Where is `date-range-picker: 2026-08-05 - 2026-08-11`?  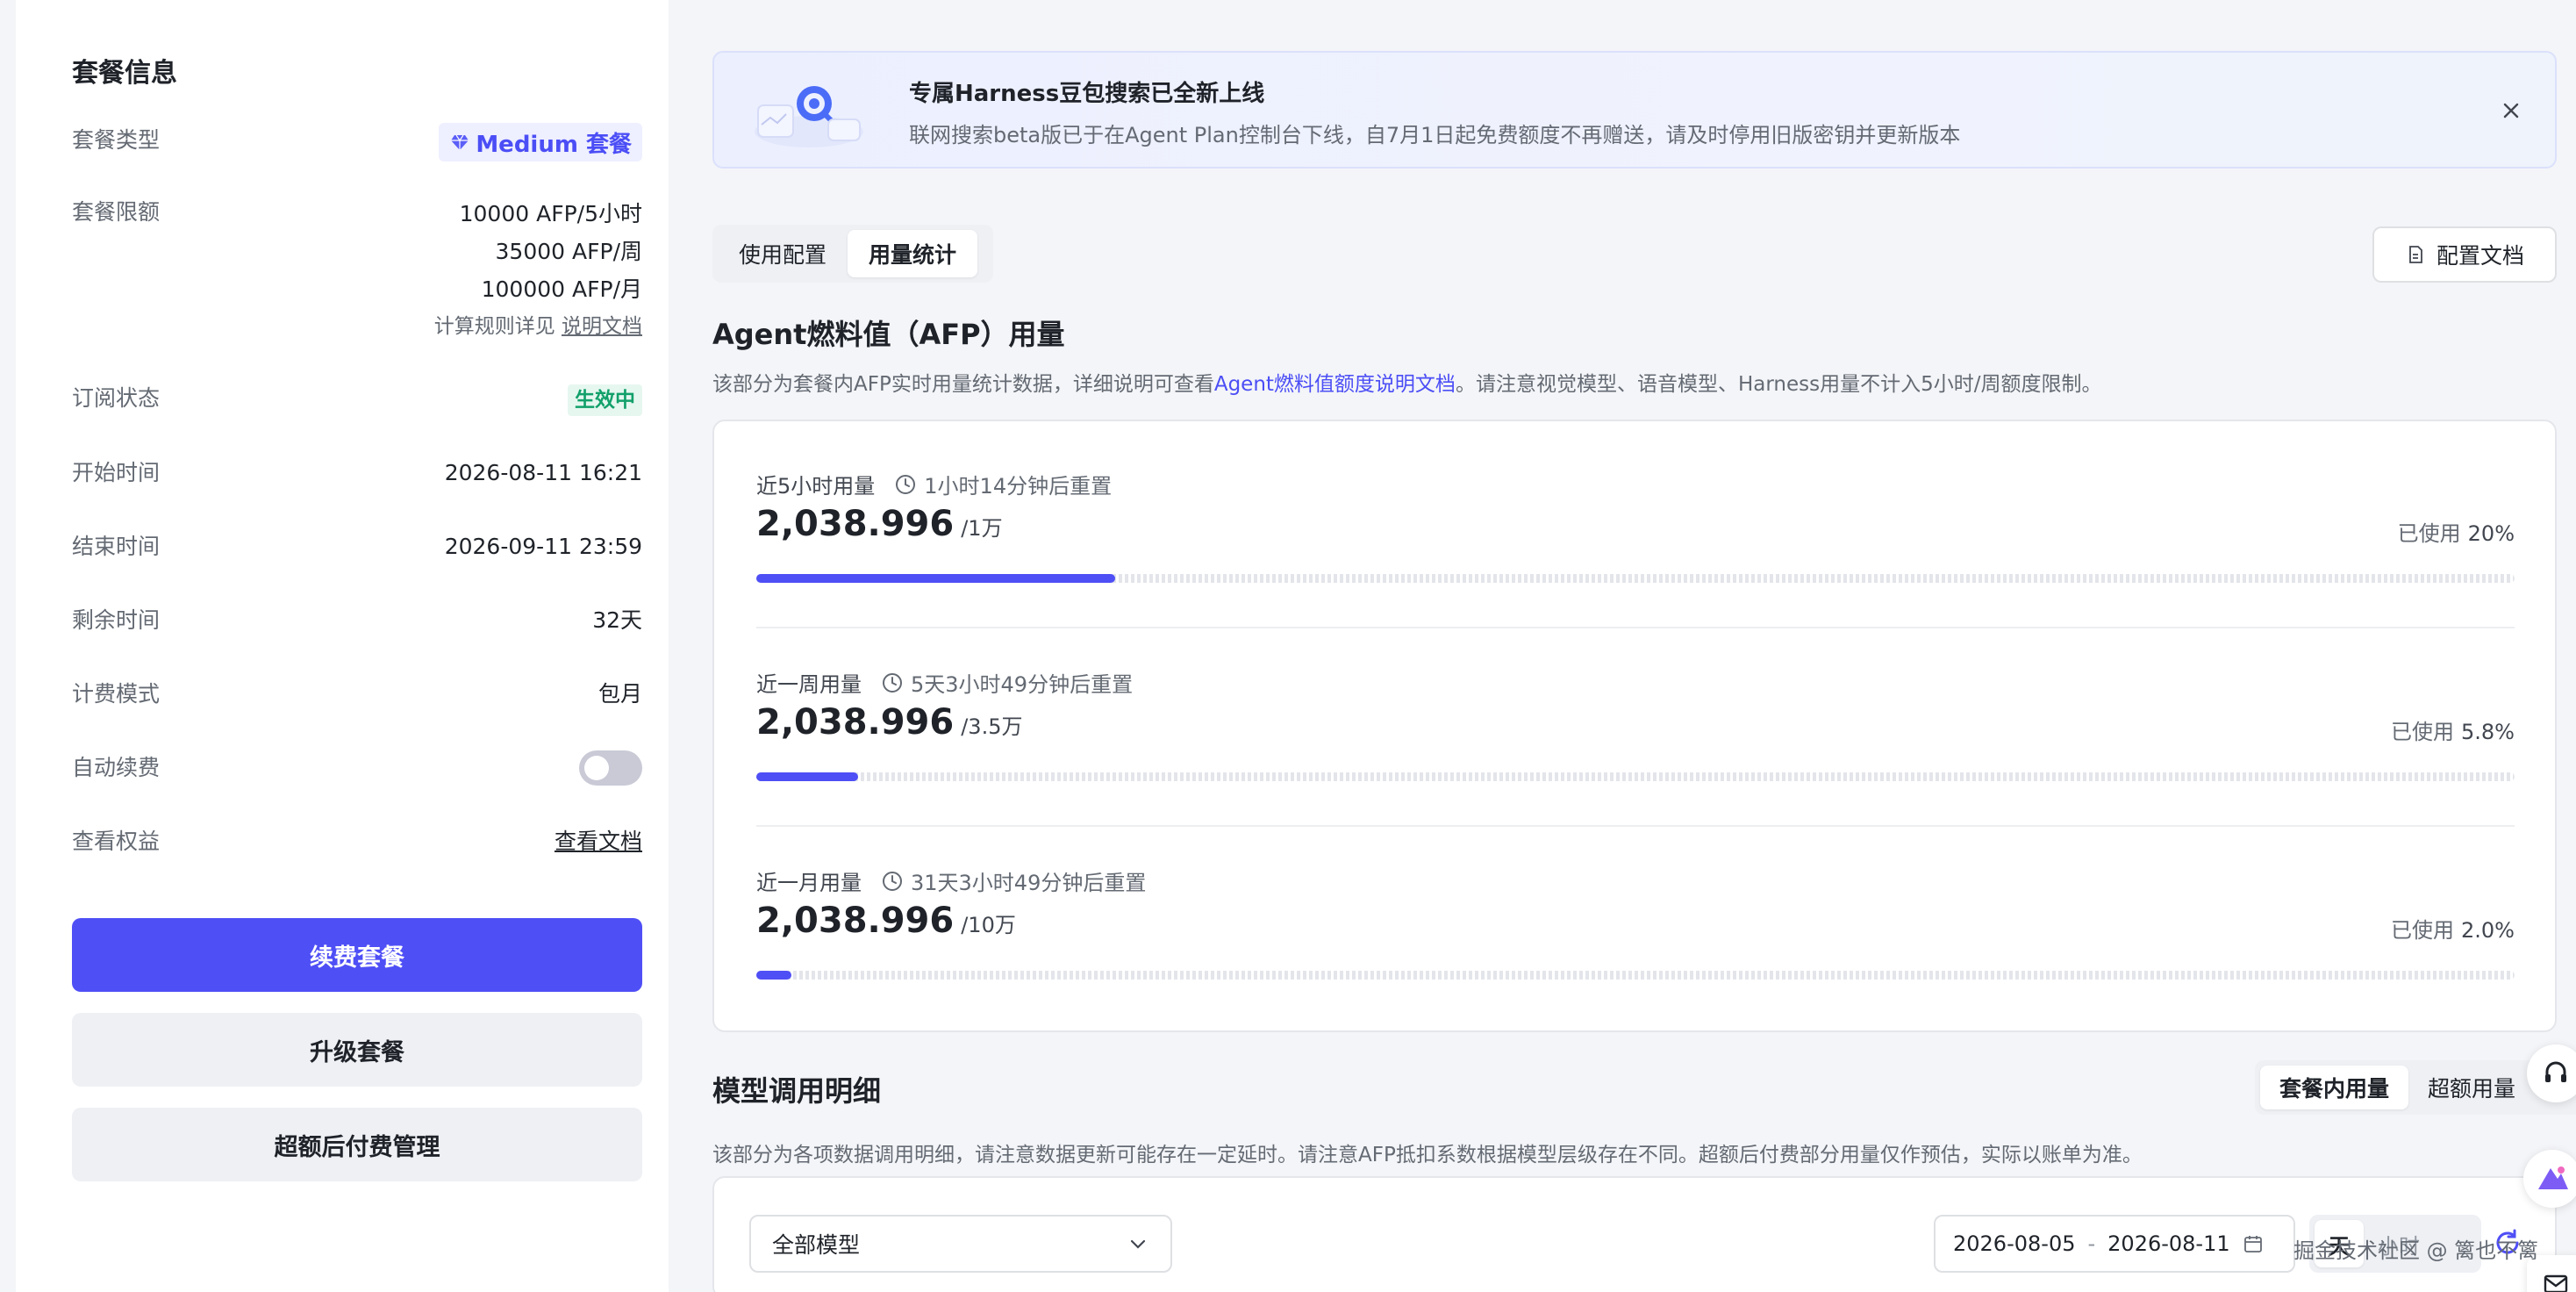 date-range-picker: 2026-08-05 - 2026-08-11 is located at coordinates (2114, 1244).